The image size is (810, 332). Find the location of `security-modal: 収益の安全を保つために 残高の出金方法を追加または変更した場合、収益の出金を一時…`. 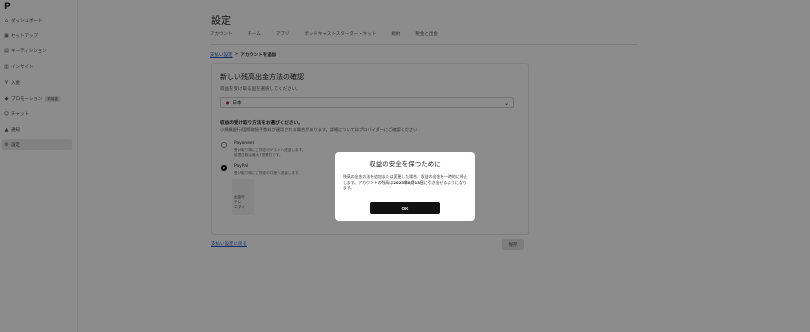

security-modal: 収益の安全を保つために 残高の出金方法を追加または変更した場合、収益の出金を一時… is located at coordinates (405, 186).